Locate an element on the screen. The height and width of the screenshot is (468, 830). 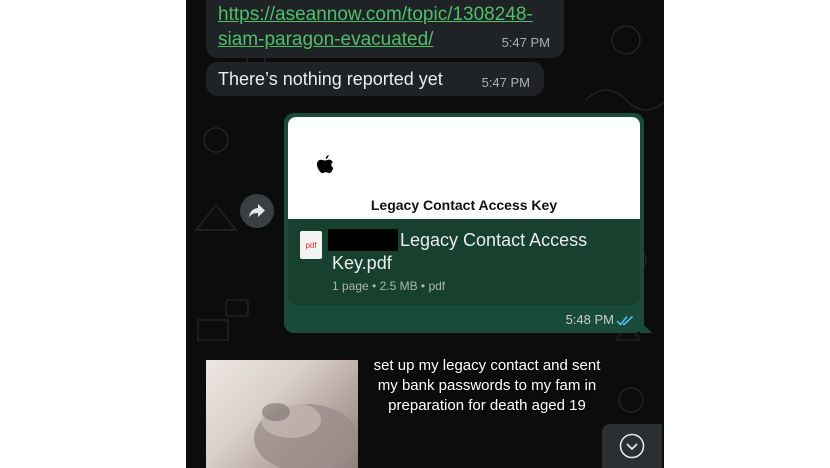
preview-title: Legacy Contact Access Key is located at coordinates (464, 205).